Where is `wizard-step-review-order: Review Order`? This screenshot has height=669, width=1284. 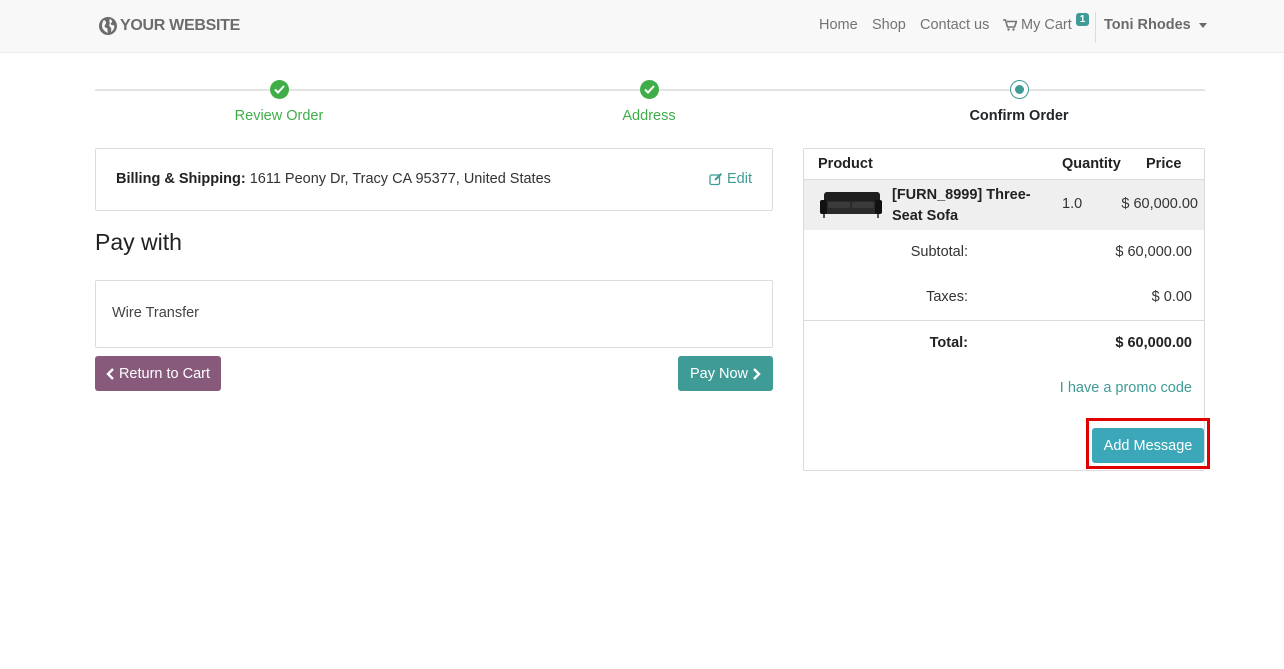
wizard-step-review-order: Review Order is located at coordinates (279, 102).